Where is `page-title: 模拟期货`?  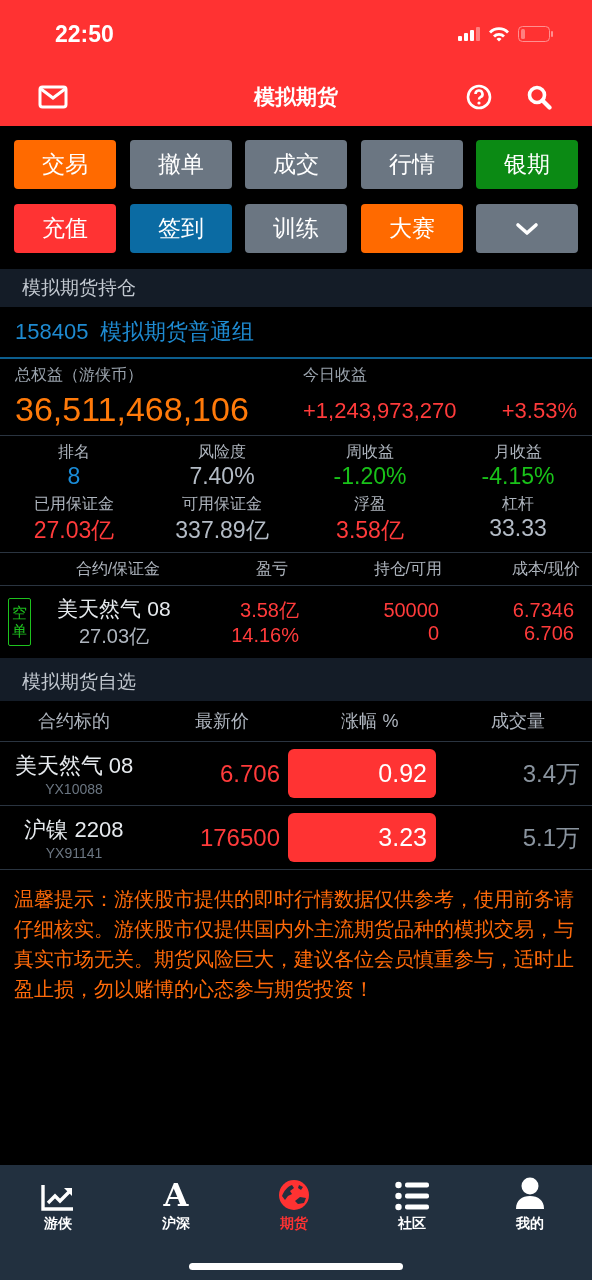
page-title: 模拟期货 is located at coordinates (296, 97).